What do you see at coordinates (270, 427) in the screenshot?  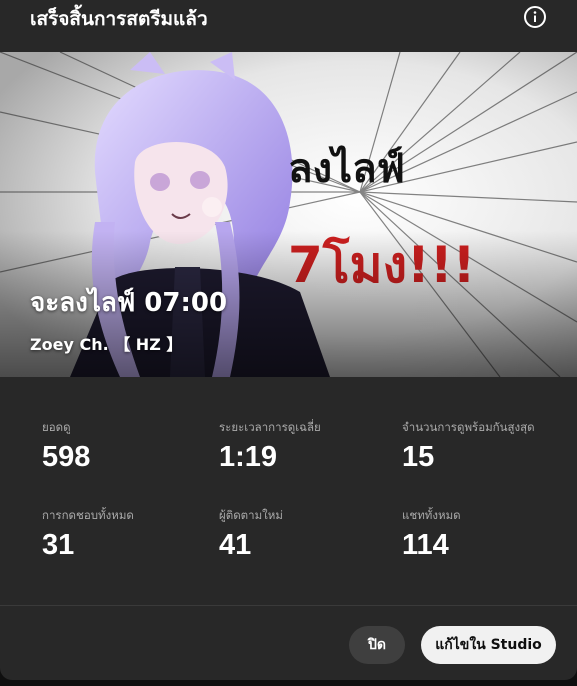 I see `stat-label: ระยะเวลาการดูเฉลี่ย` at bounding box center [270, 427].